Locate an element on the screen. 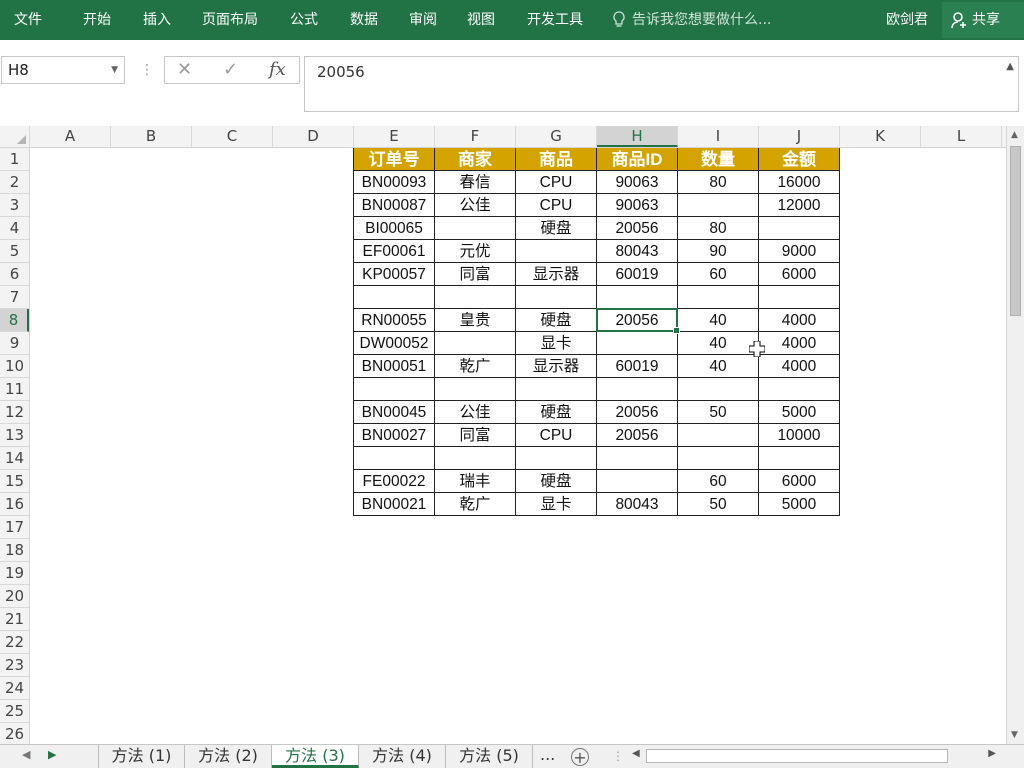 This screenshot has width=1024, height=768. horizontal-scroll-thumb is located at coordinates (797, 756).